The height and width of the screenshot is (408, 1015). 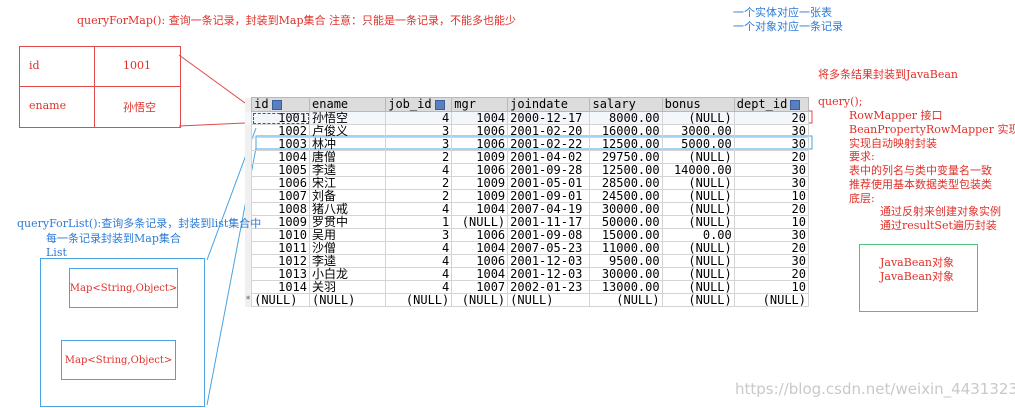 I want to click on table-row: 1013 小白龙 4 1004 2001-12-03 30000.00 (NULL) 20, so click(x=527, y=274).